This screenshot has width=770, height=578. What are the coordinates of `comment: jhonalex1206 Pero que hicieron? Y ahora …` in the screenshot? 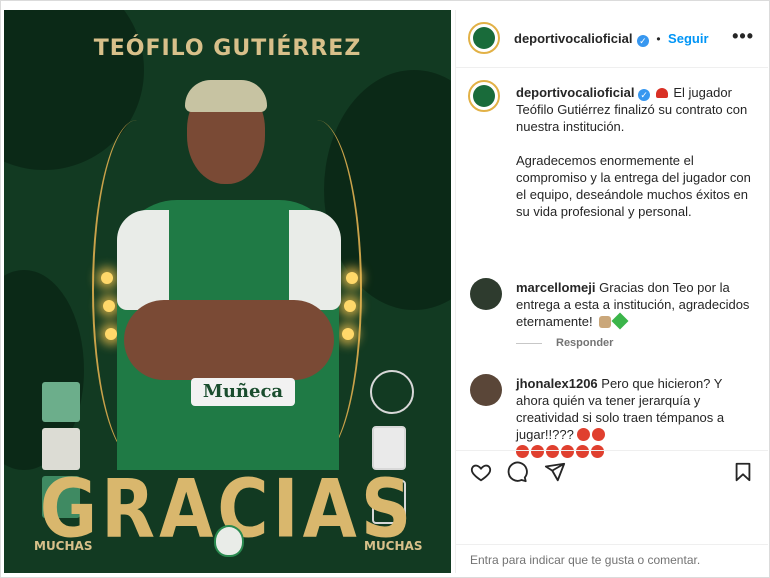 It's located at (636, 417).